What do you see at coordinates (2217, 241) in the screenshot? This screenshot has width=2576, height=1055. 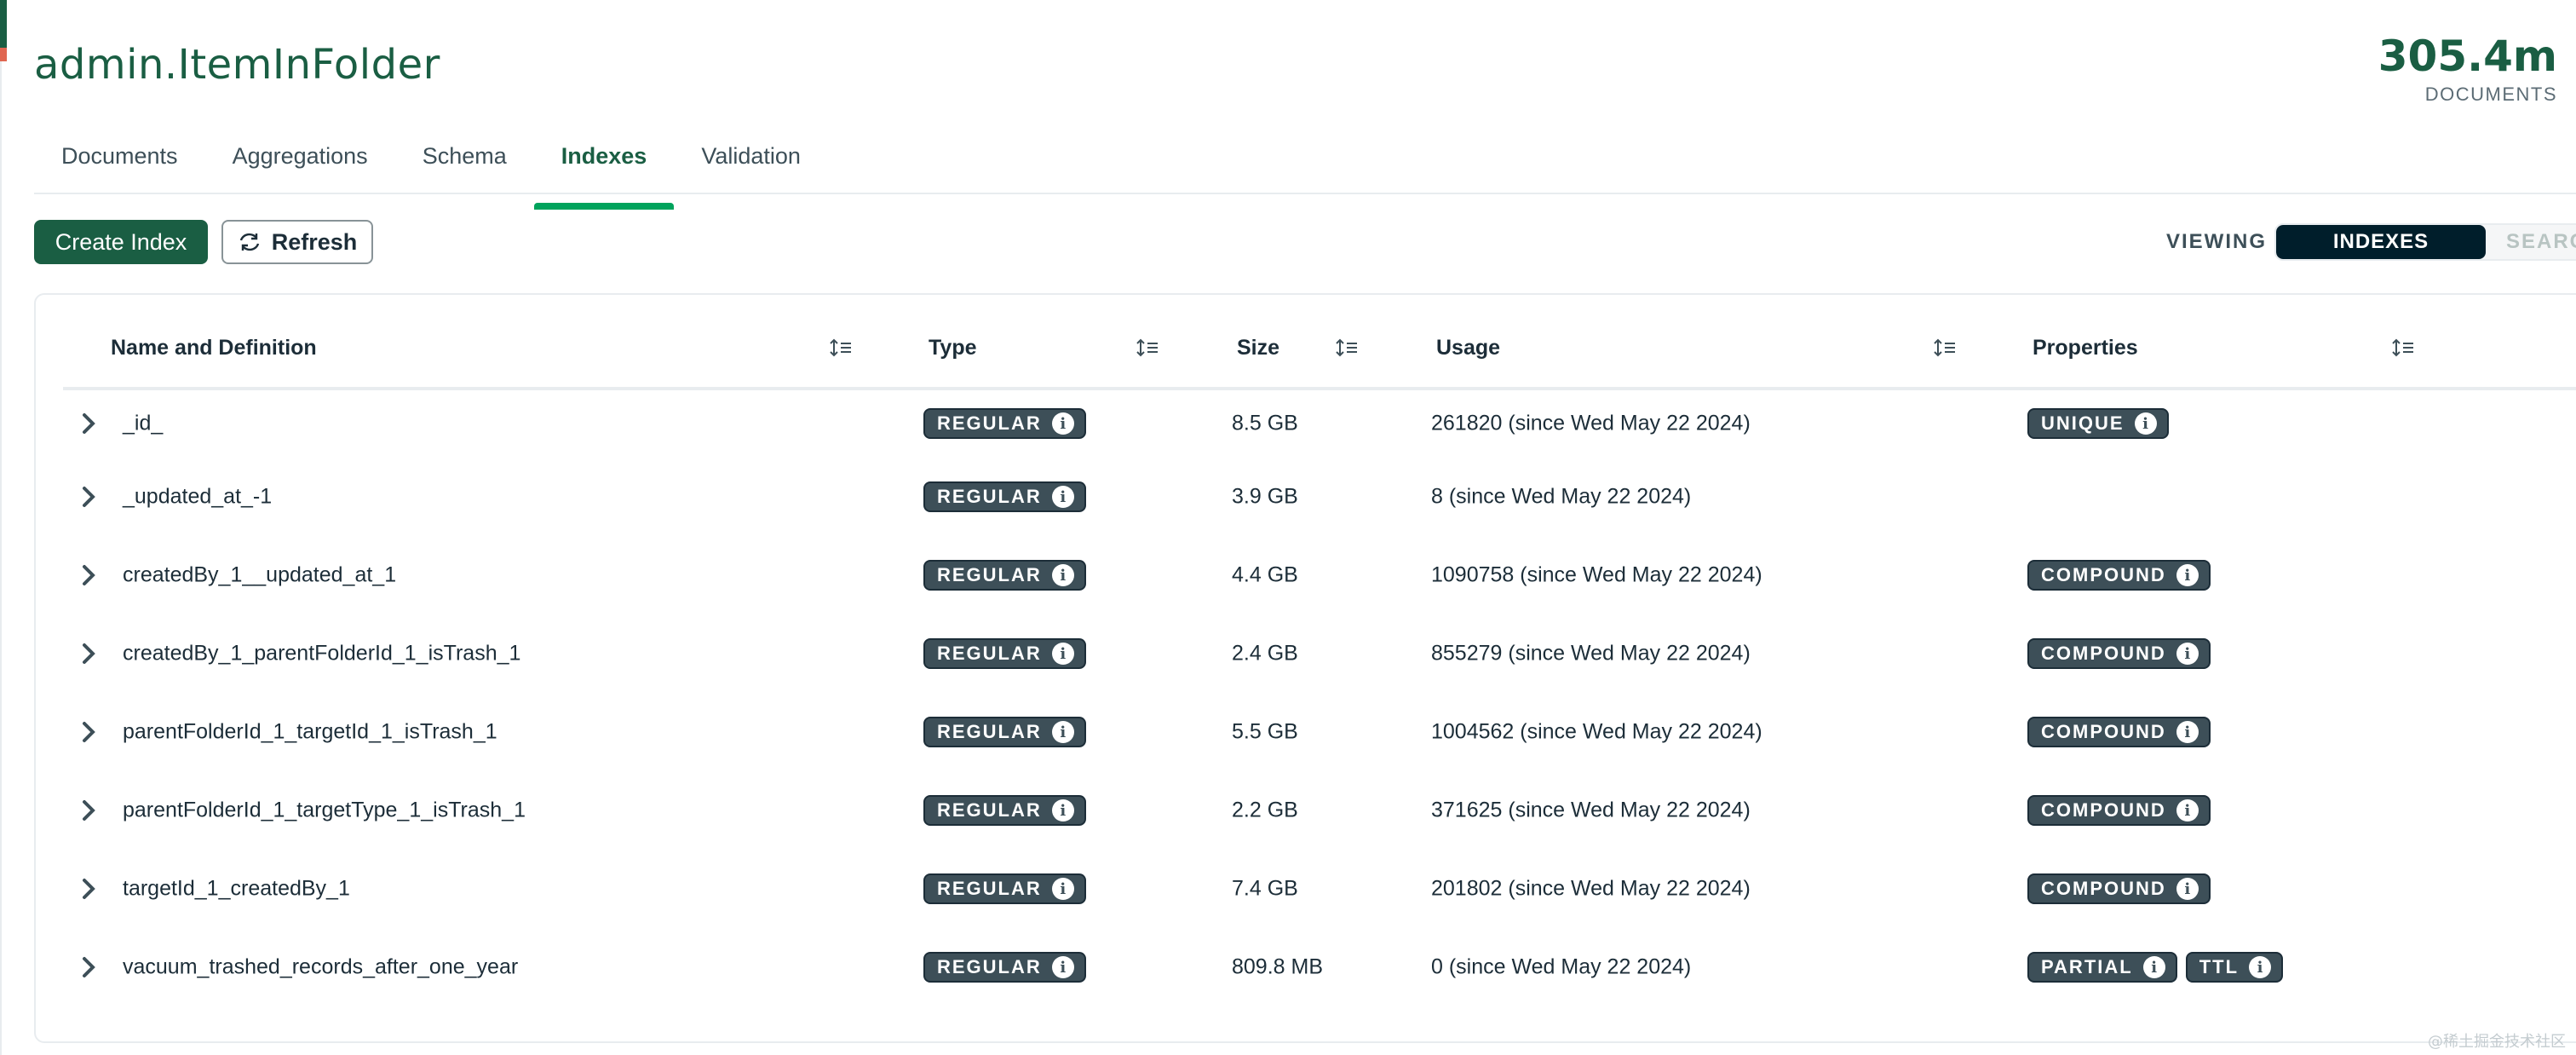 I see `viewing-label: VIEWING` at bounding box center [2217, 241].